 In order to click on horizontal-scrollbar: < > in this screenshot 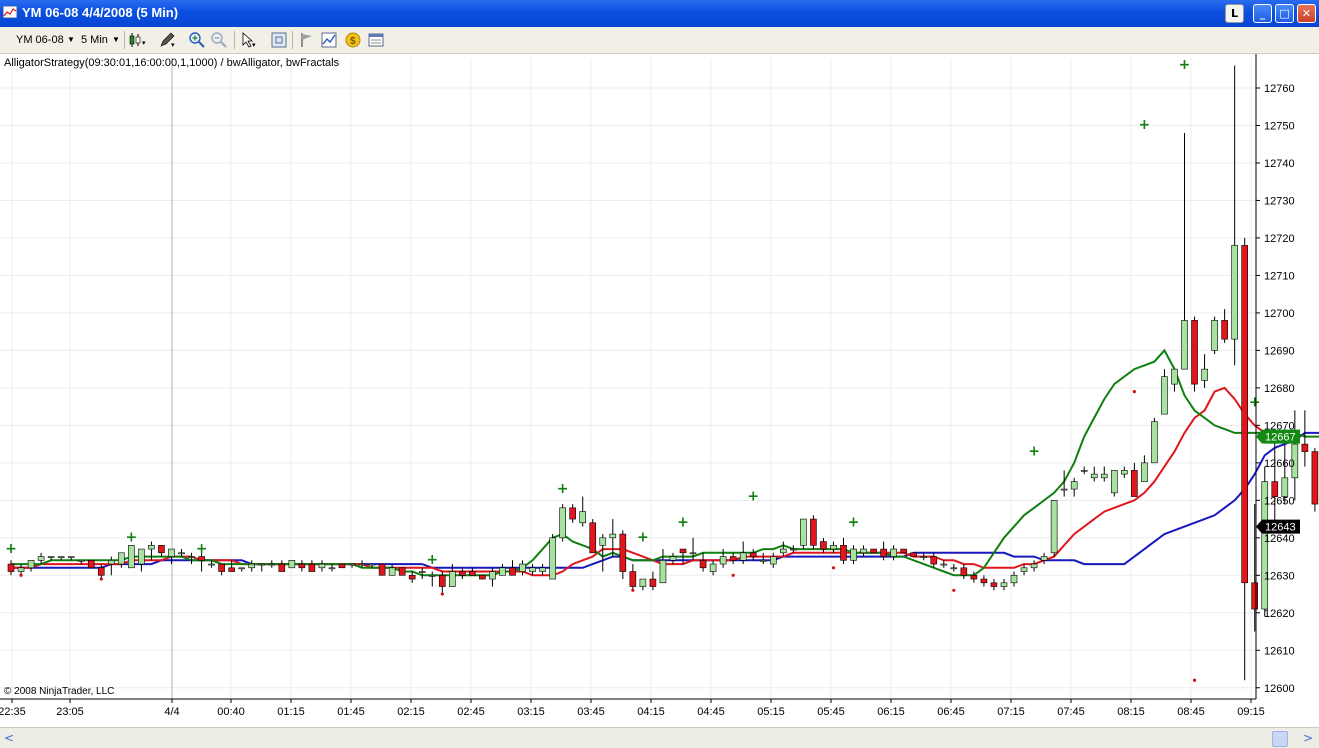, I will do `click(659, 737)`.